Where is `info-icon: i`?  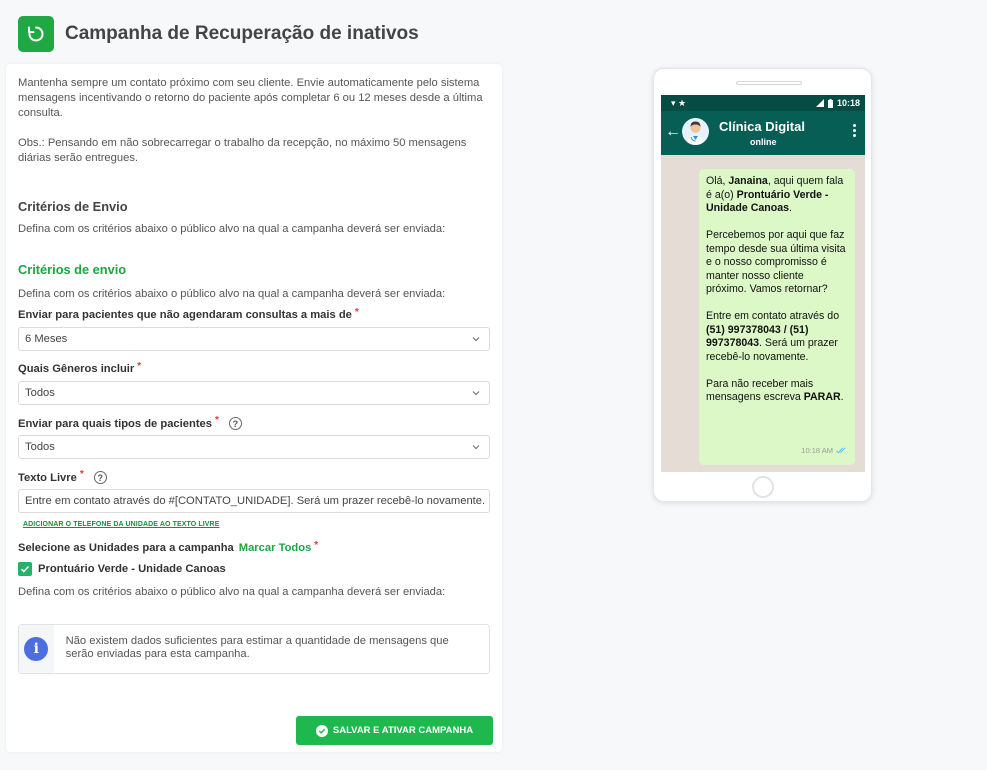
info-icon: i is located at coordinates (36, 649).